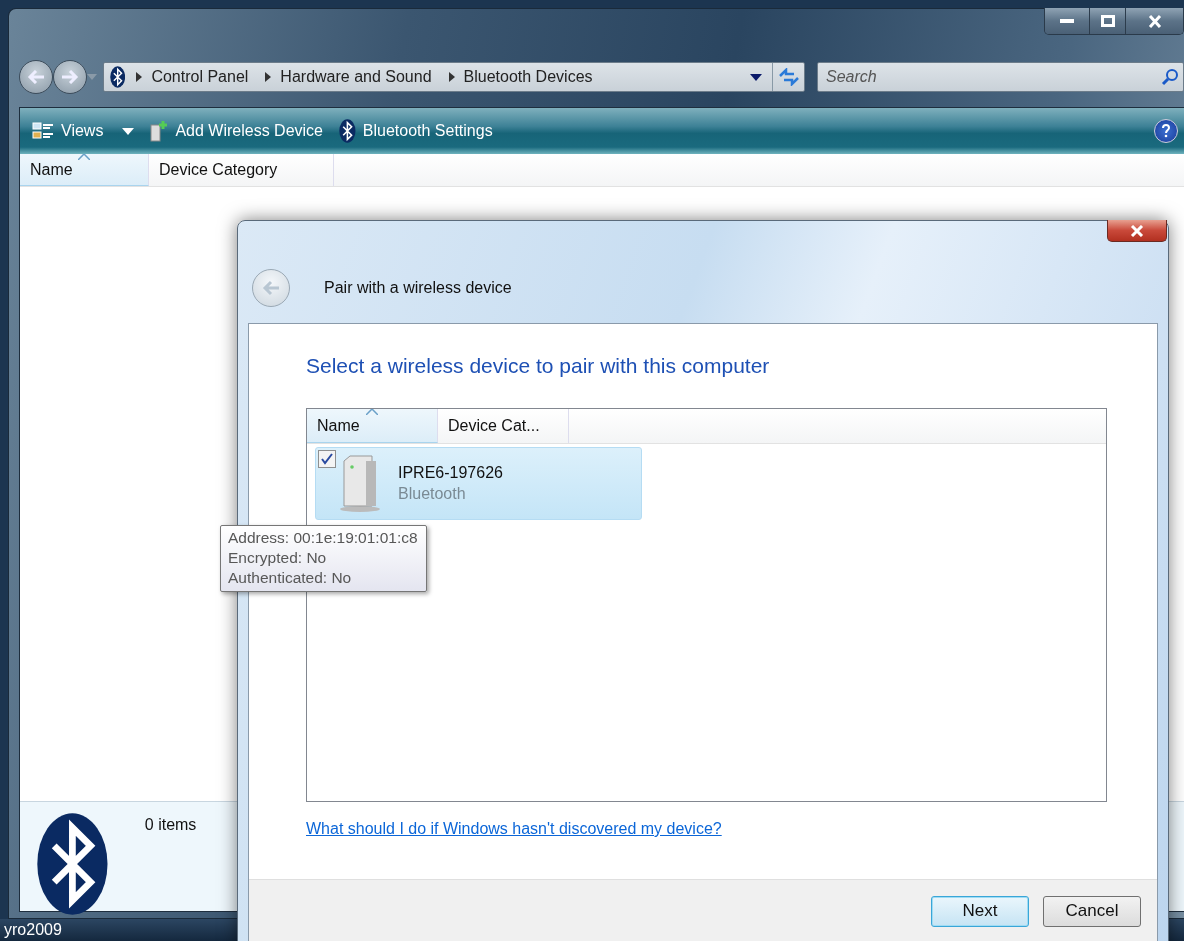 The image size is (1184, 941). What do you see at coordinates (418, 288) in the screenshot?
I see `dialog-title: Pair with a wireless device` at bounding box center [418, 288].